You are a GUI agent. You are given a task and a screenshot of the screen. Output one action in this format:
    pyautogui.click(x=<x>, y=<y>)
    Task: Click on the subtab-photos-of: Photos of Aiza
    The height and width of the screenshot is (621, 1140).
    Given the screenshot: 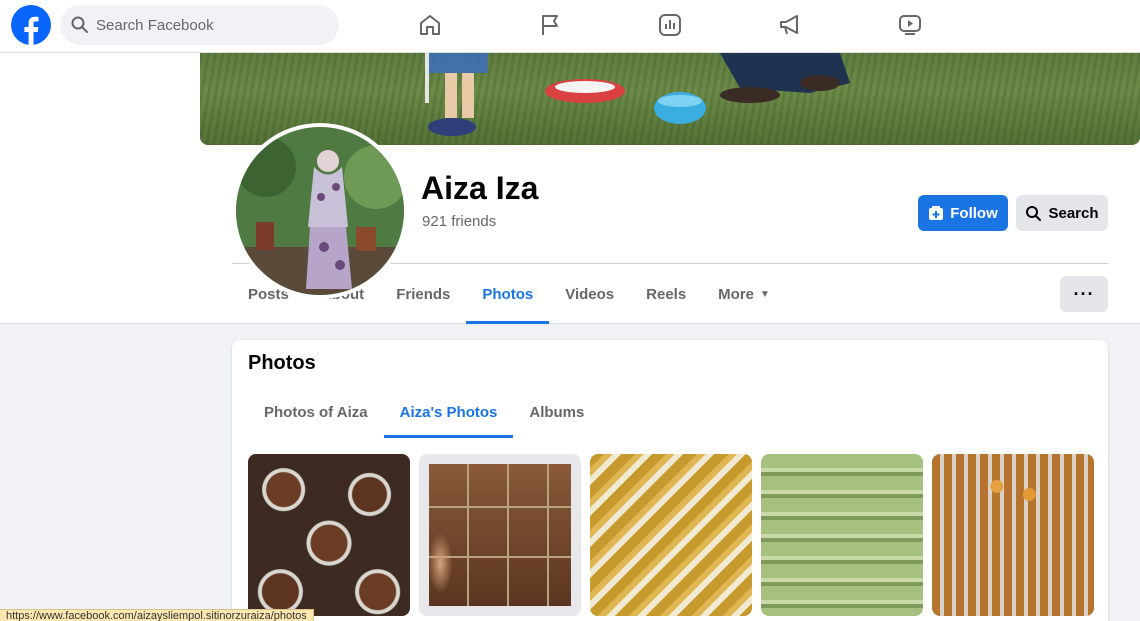 What is the action you would take?
    pyautogui.click(x=316, y=412)
    